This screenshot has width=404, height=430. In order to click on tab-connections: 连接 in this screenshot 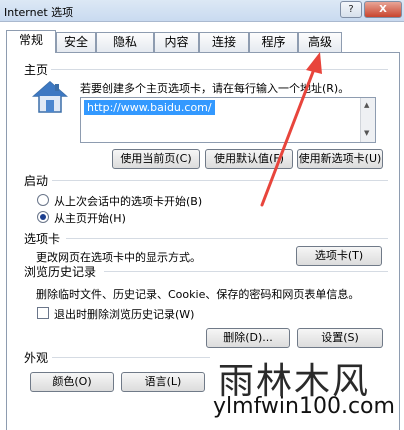, I will do `click(224, 42)`.